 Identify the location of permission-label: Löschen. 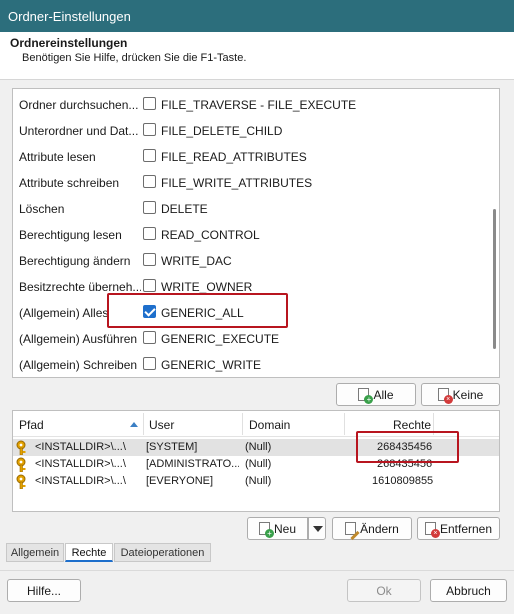
(42, 209).